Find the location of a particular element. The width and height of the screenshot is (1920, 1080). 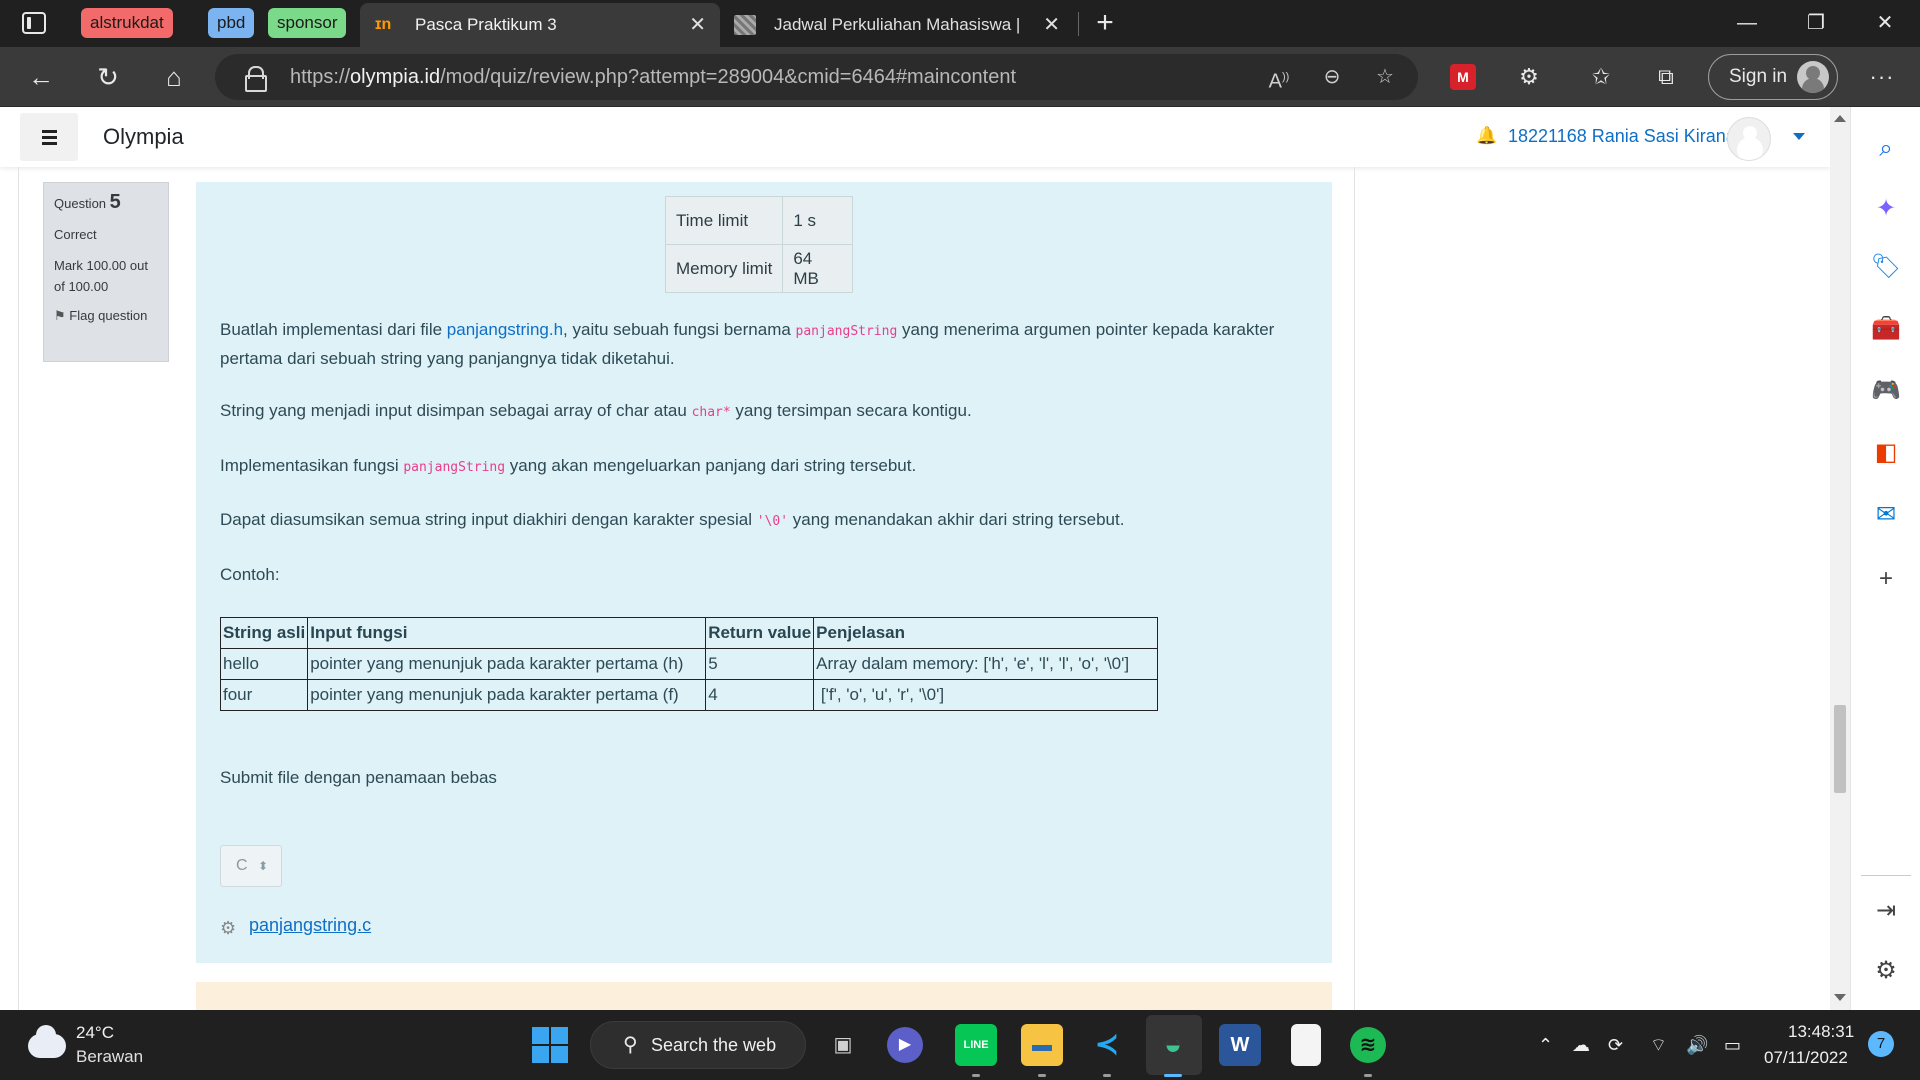

scroll-up-arrow-icon is located at coordinates (1840, 118).